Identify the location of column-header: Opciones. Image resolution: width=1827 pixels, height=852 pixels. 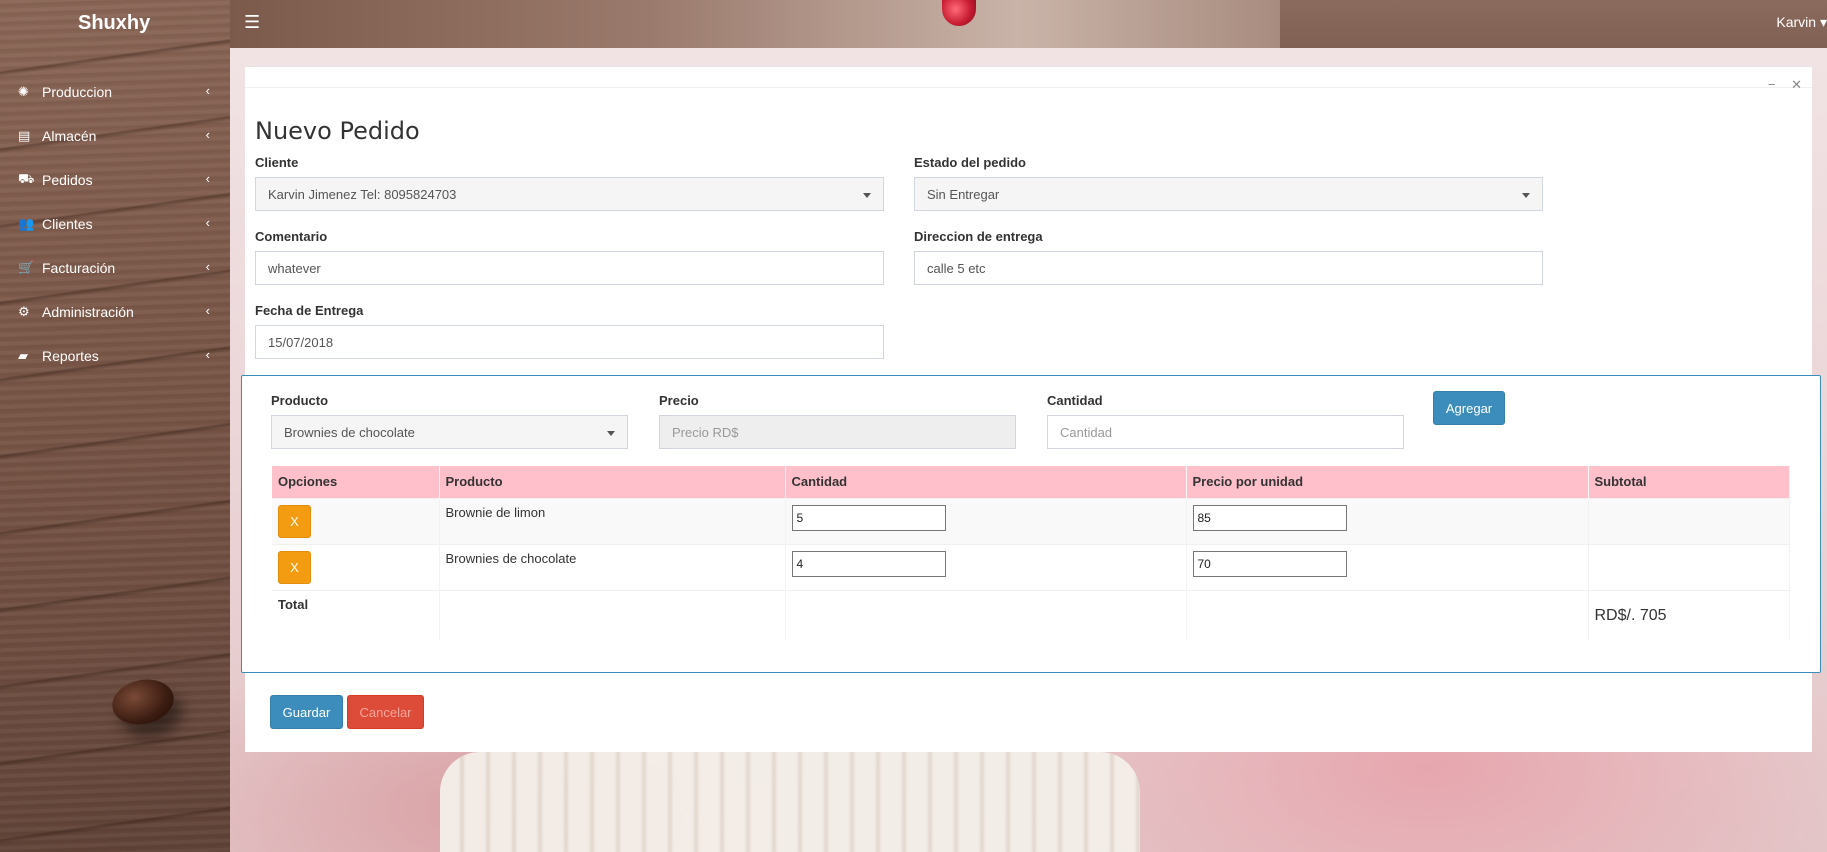
(356, 482).